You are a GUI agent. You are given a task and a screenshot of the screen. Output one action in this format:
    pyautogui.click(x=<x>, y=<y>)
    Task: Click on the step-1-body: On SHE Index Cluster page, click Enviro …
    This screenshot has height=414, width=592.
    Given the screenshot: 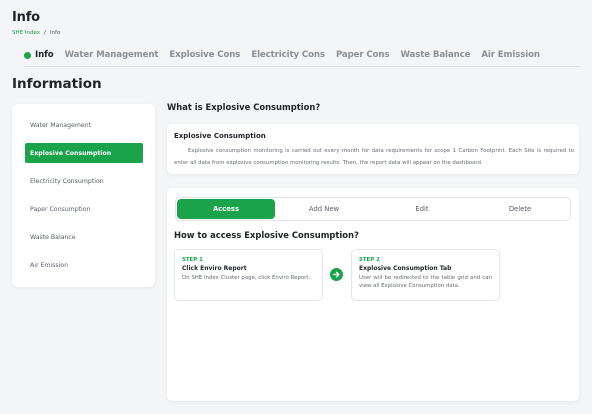 What is the action you would take?
    pyautogui.click(x=246, y=278)
    